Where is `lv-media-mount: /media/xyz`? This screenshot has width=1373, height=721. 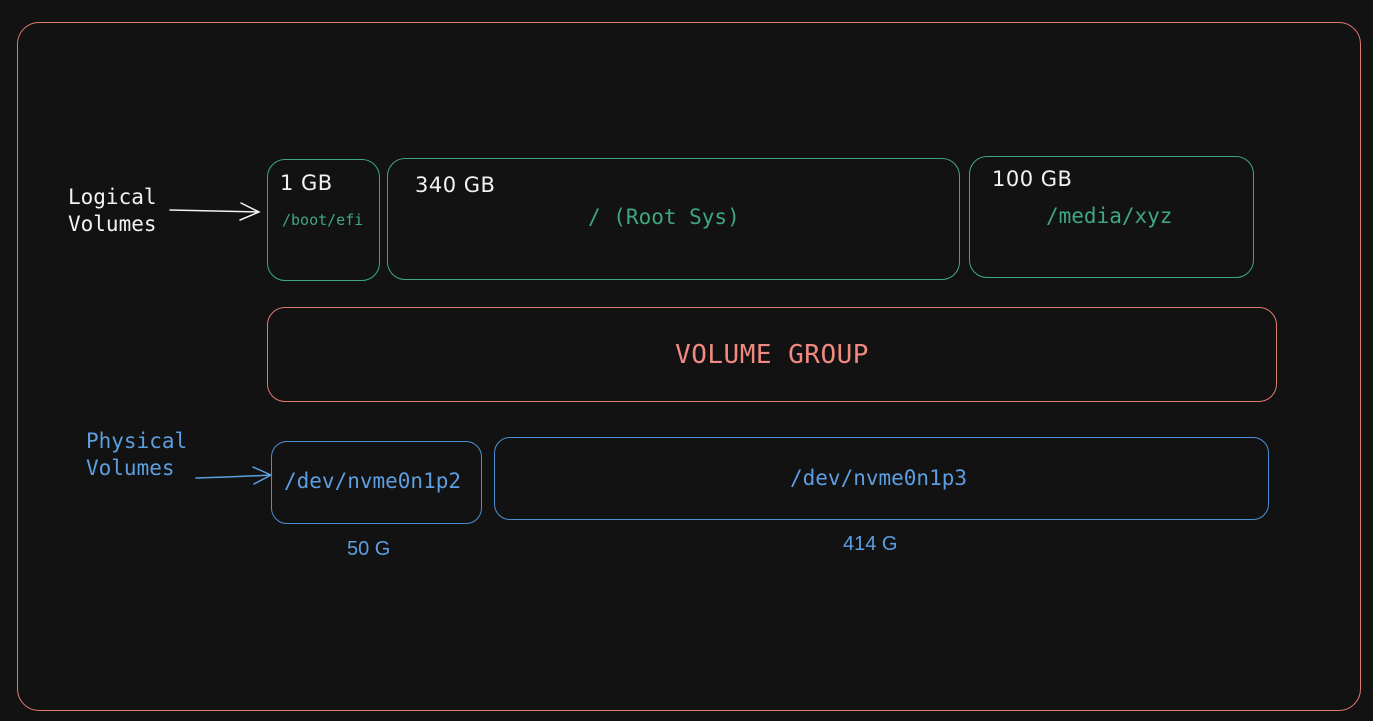 lv-media-mount: /media/xyz is located at coordinates (1109, 216).